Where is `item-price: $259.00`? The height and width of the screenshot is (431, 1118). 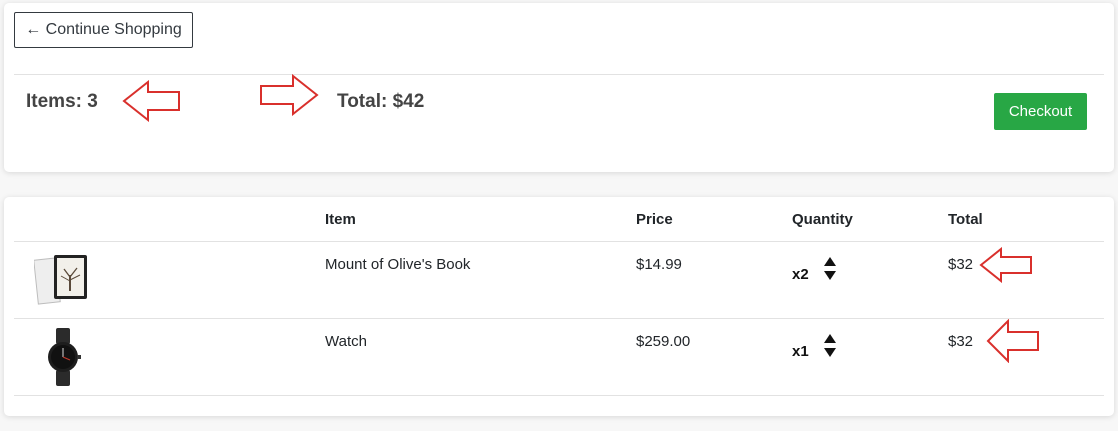
item-price: $259.00 is located at coordinates (663, 341).